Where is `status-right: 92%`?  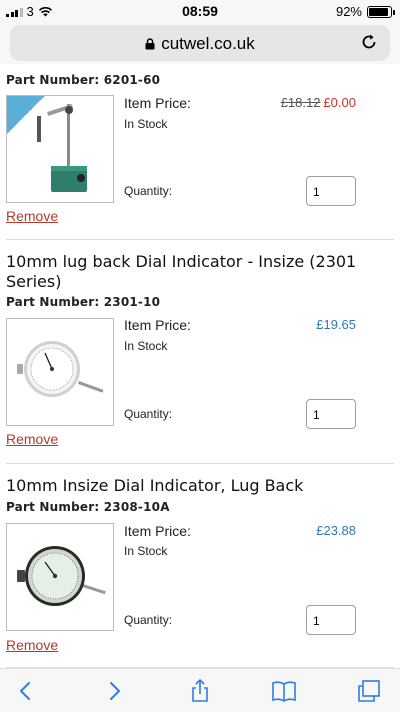 status-right: 92% is located at coordinates (365, 11).